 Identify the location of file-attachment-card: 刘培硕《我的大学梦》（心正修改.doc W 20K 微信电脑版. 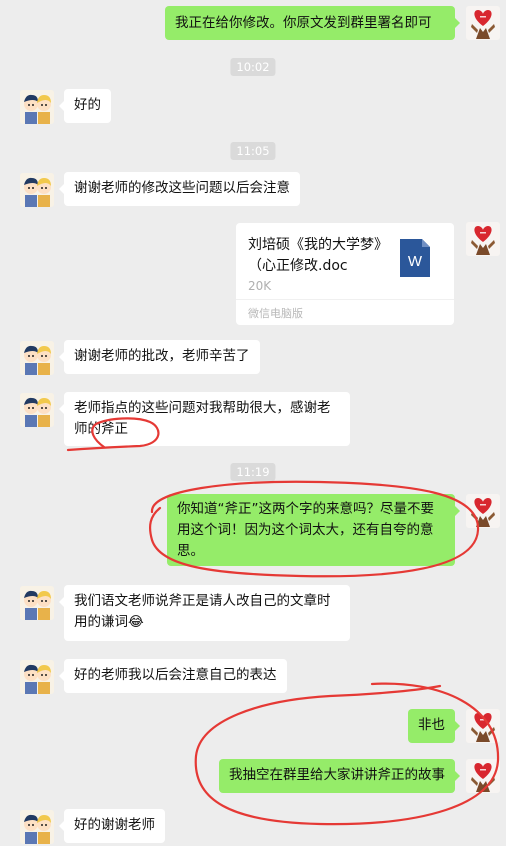
(345, 274).